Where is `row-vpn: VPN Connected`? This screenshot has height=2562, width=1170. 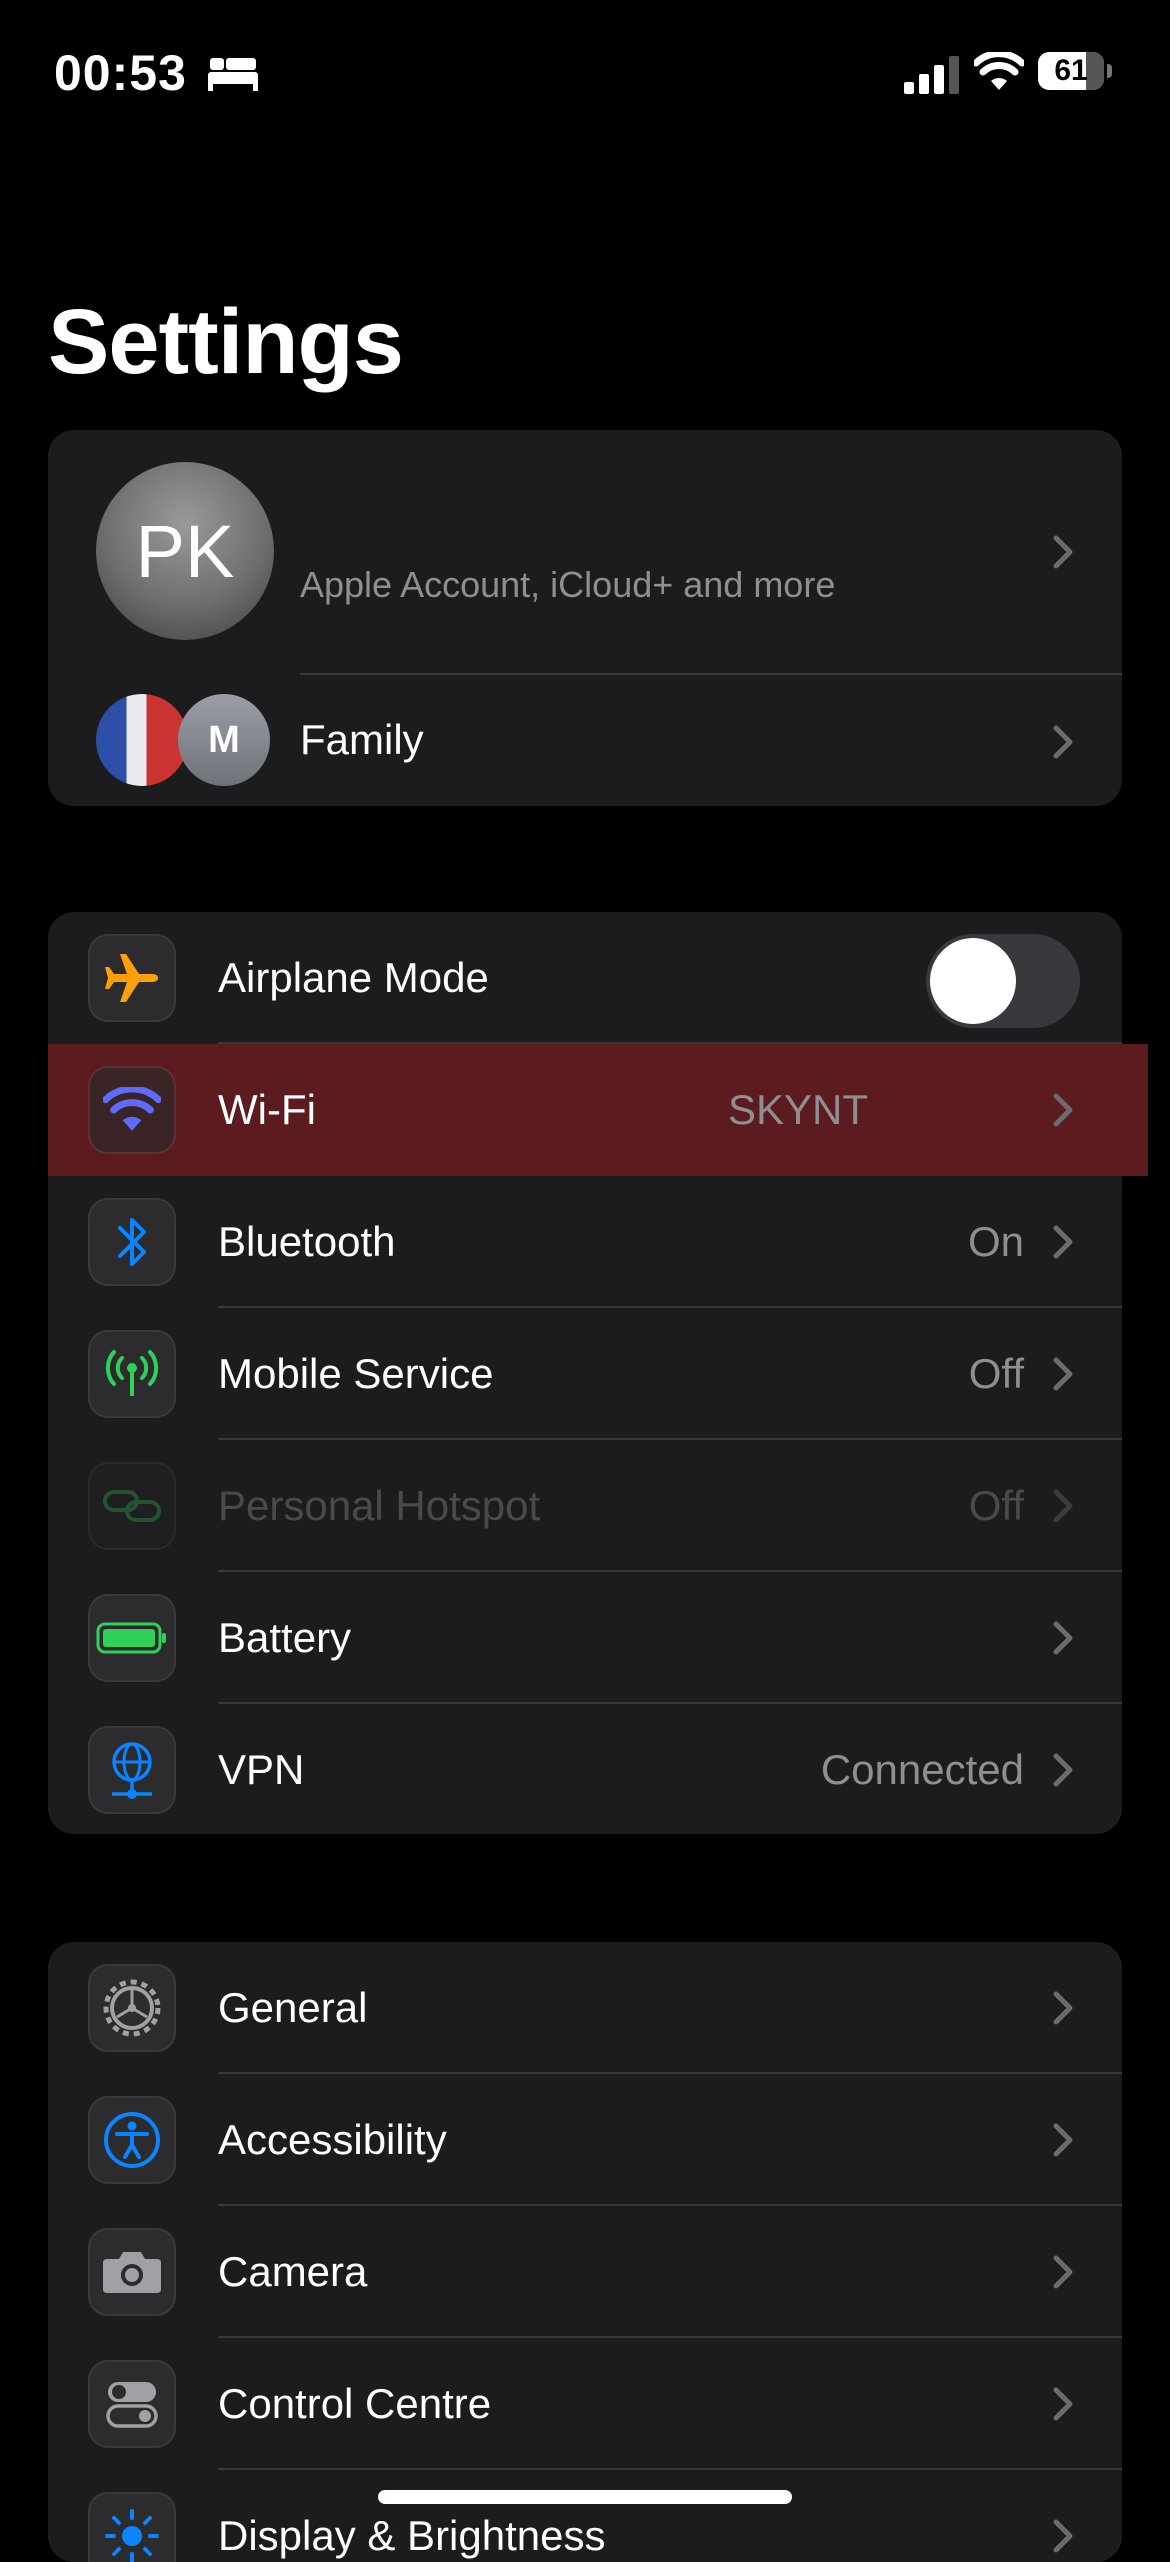
row-vpn: VPN Connected is located at coordinates (585, 1770).